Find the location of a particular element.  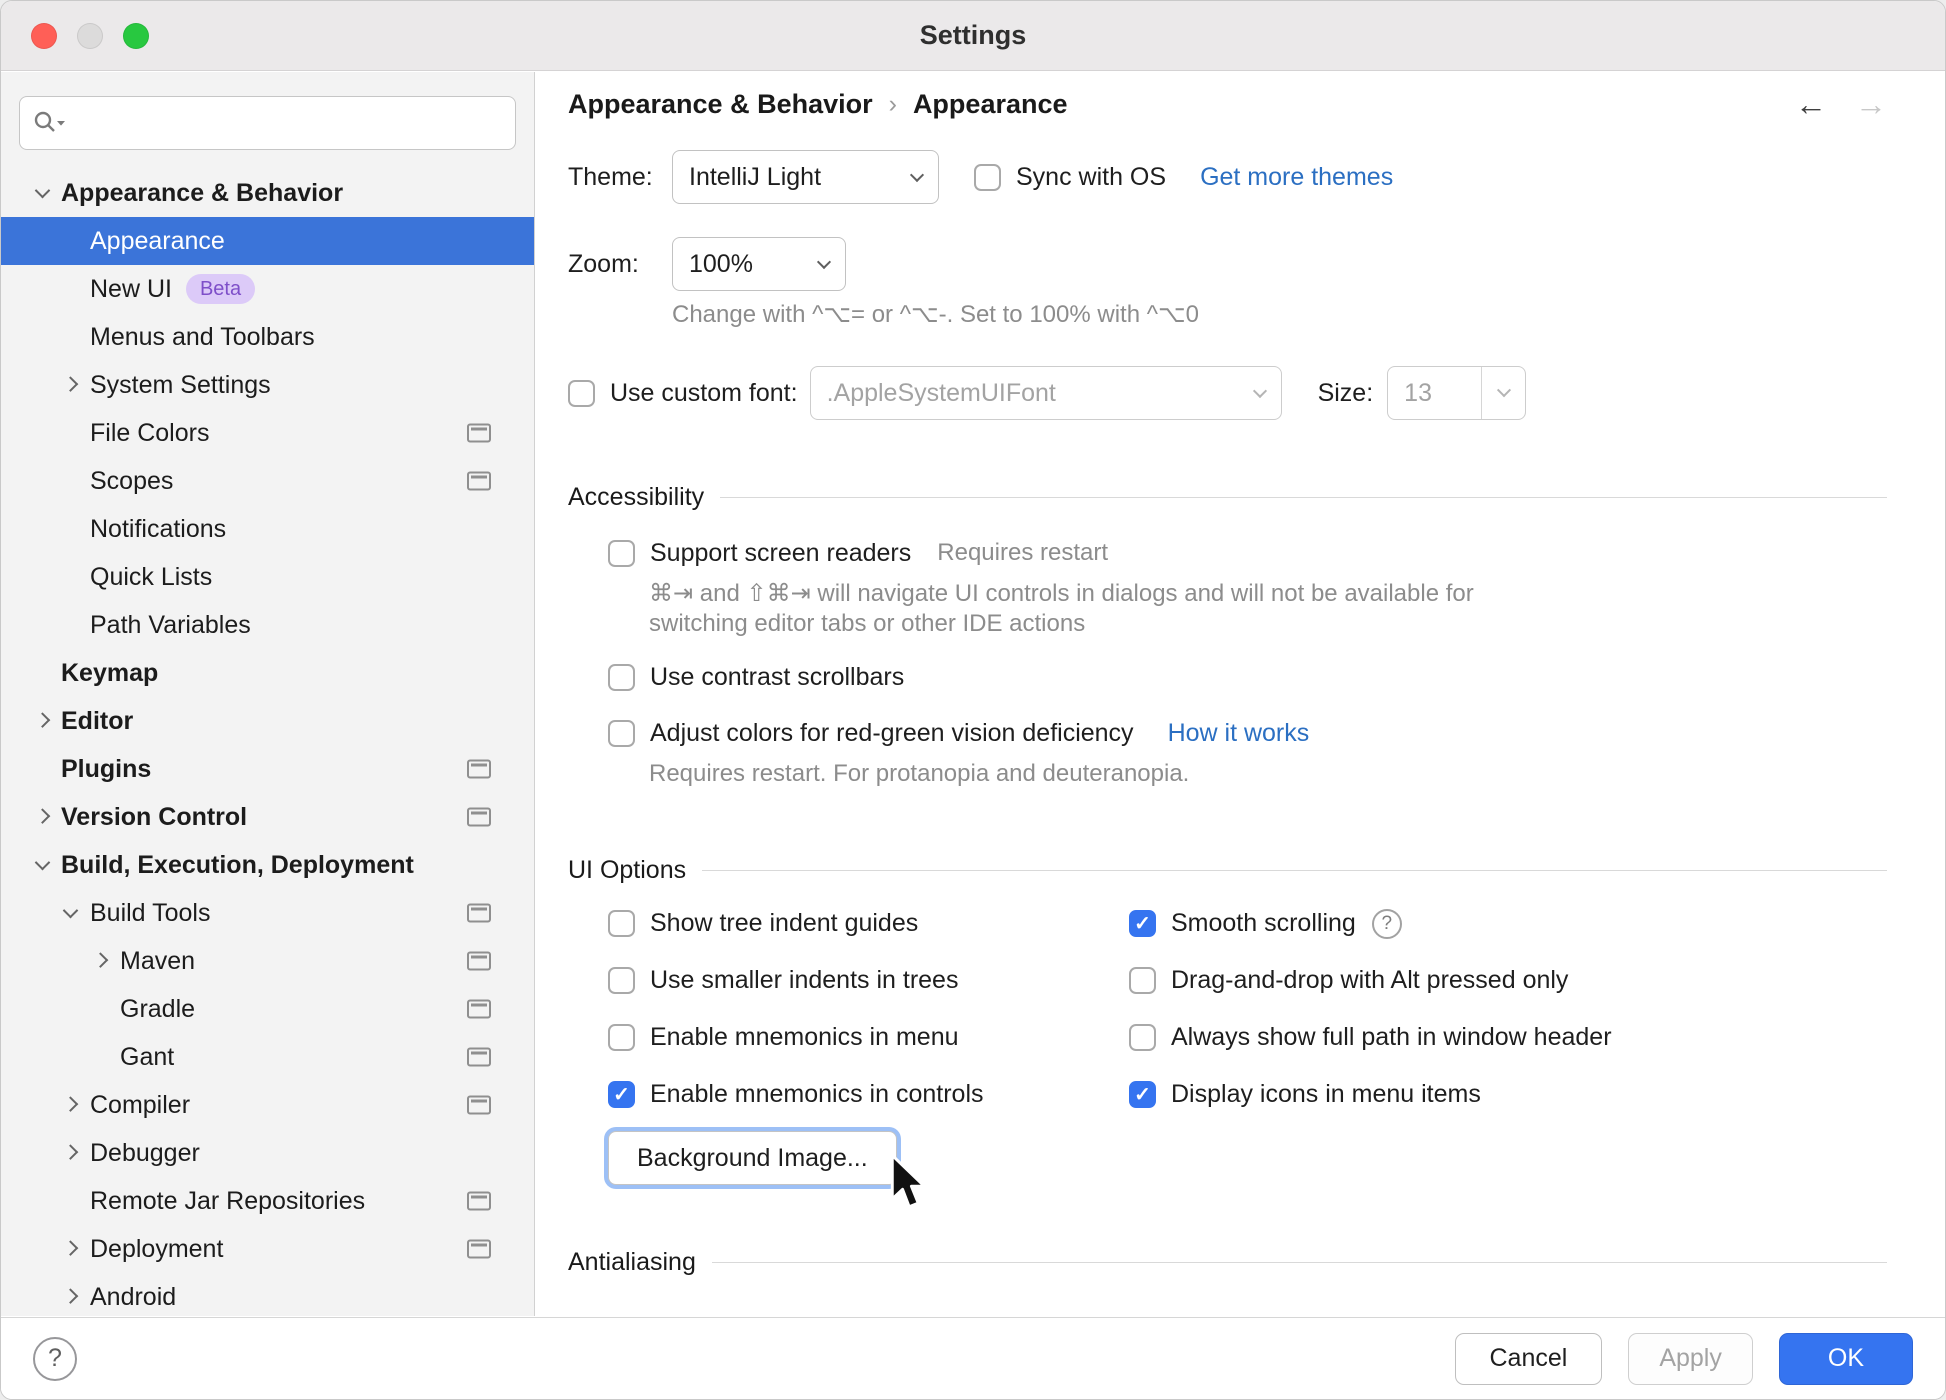

font-size-dropdown-button is located at coordinates (1503, 393).